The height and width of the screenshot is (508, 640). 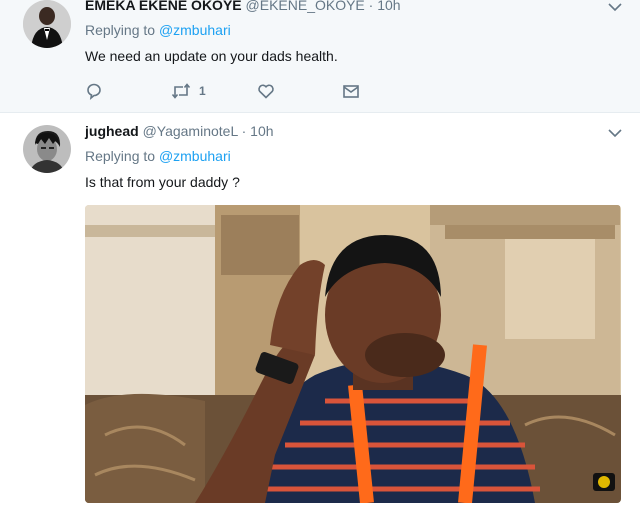 I want to click on like-icon, so click(x=266, y=91).